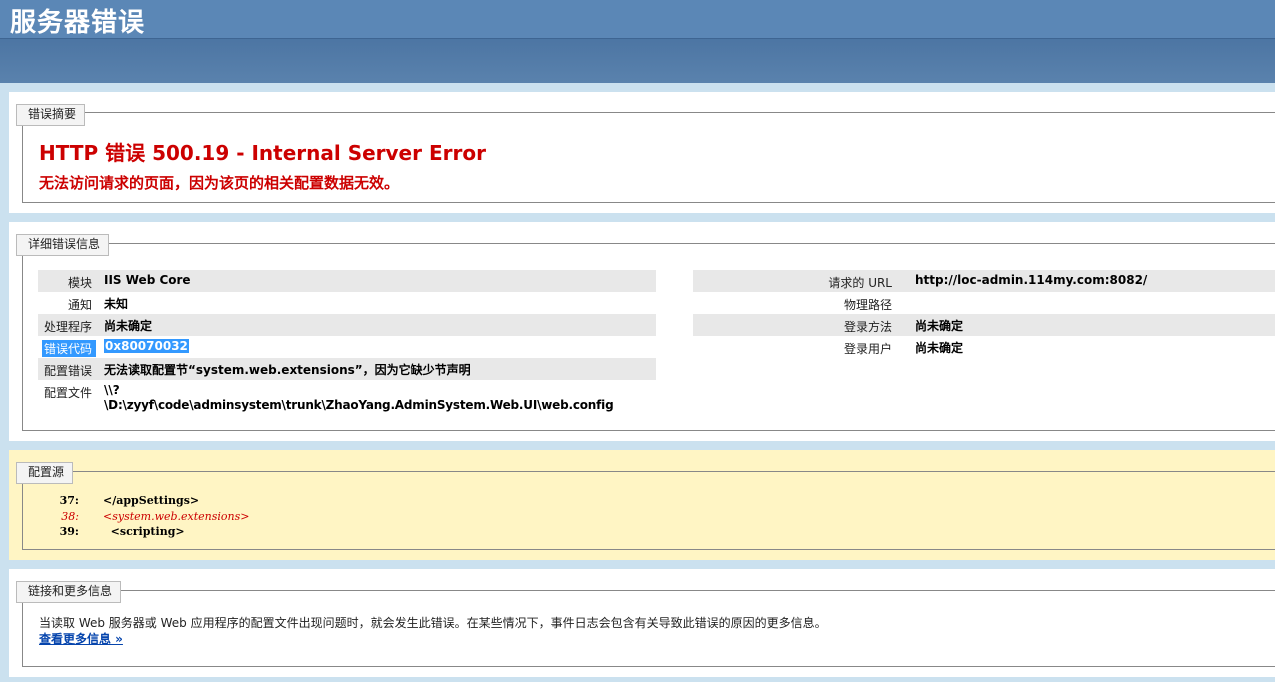  I want to click on error-summary-legend: 错误摘要, so click(51, 115).